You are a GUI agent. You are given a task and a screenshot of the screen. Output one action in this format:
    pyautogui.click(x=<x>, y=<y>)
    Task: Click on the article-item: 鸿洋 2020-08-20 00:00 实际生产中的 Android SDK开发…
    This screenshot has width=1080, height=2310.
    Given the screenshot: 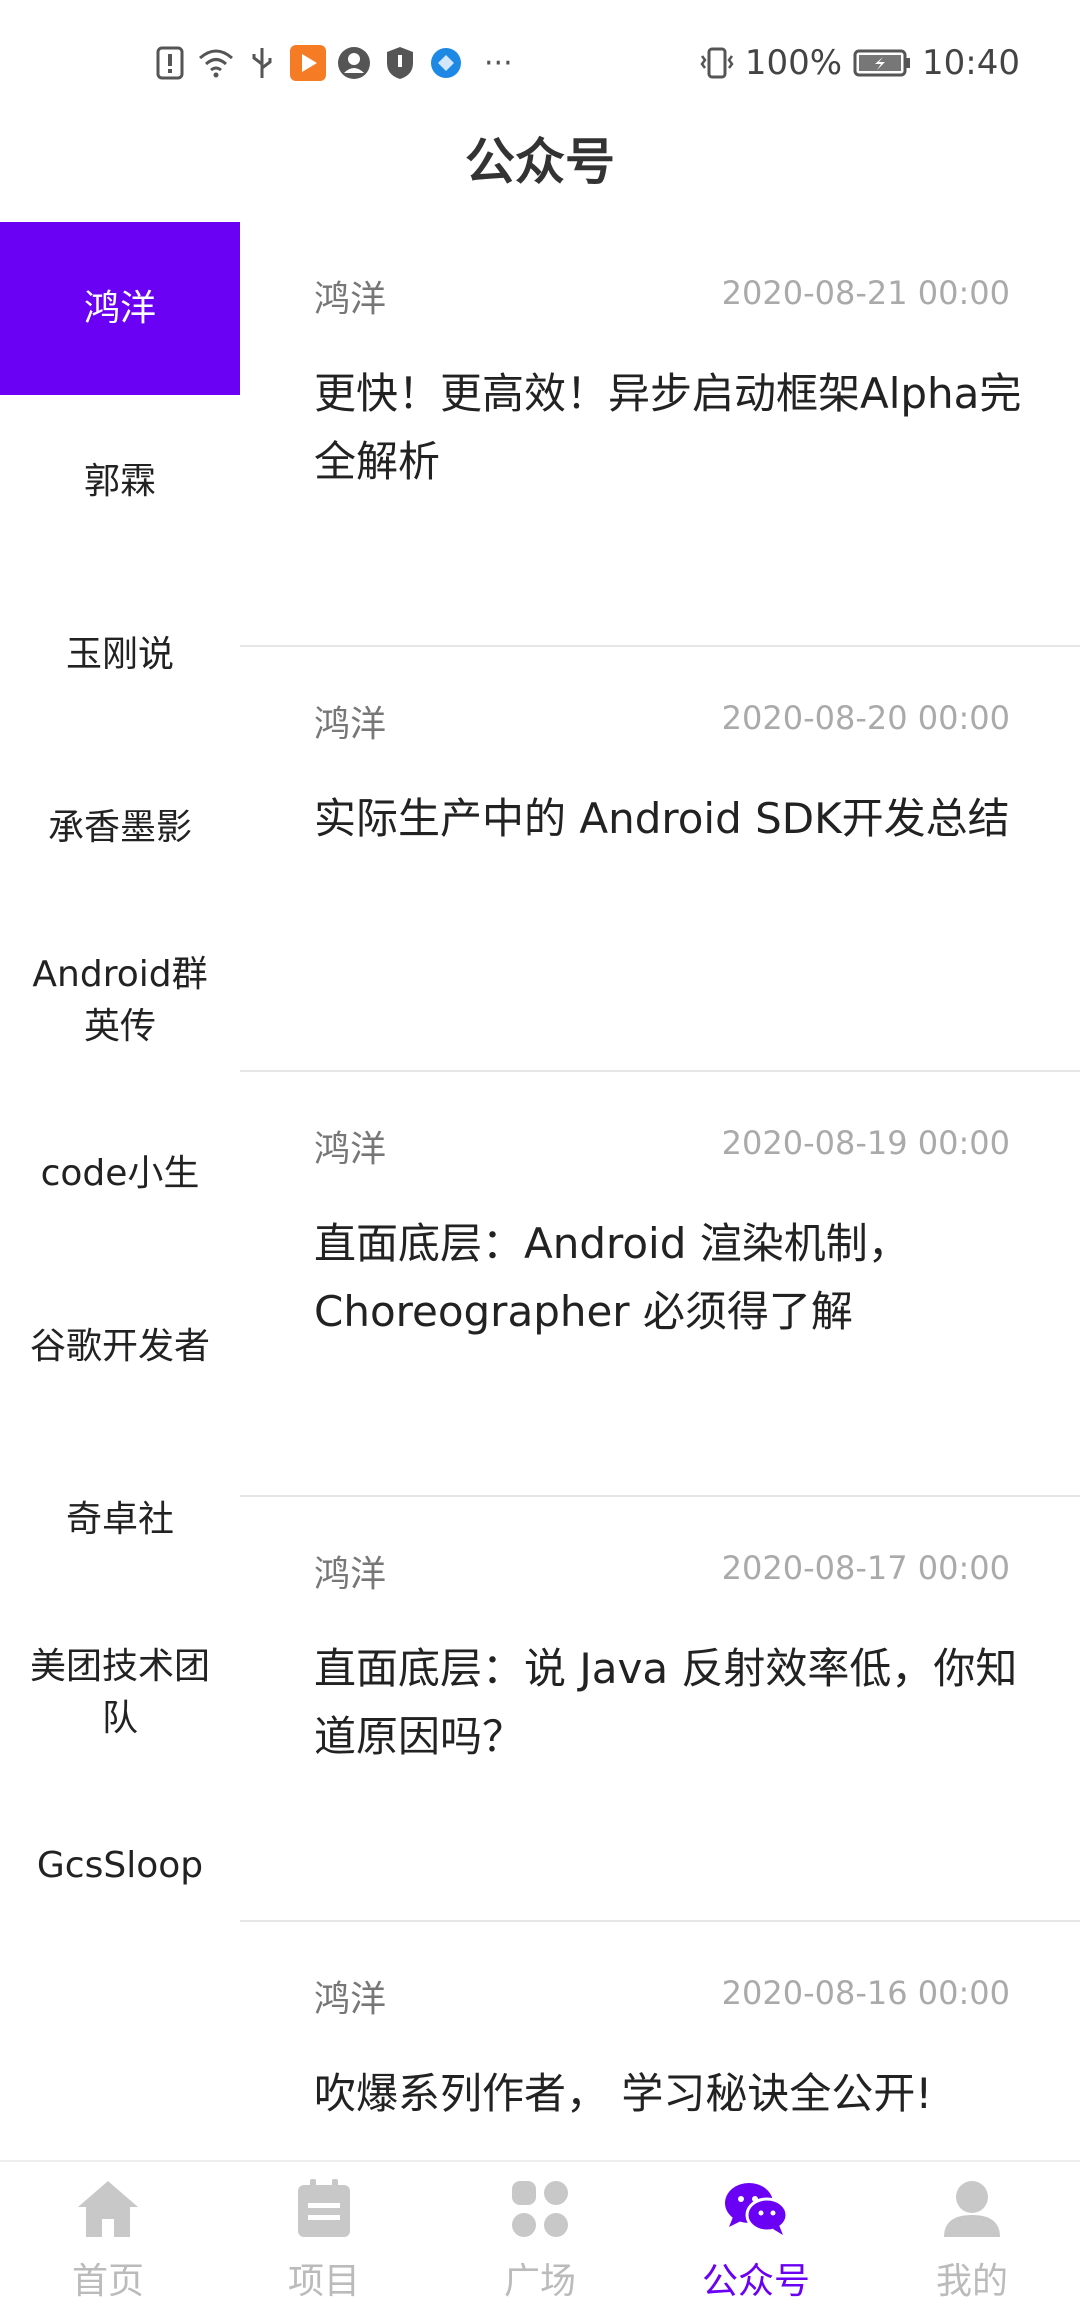 What is the action you would take?
    pyautogui.click(x=660, y=859)
    